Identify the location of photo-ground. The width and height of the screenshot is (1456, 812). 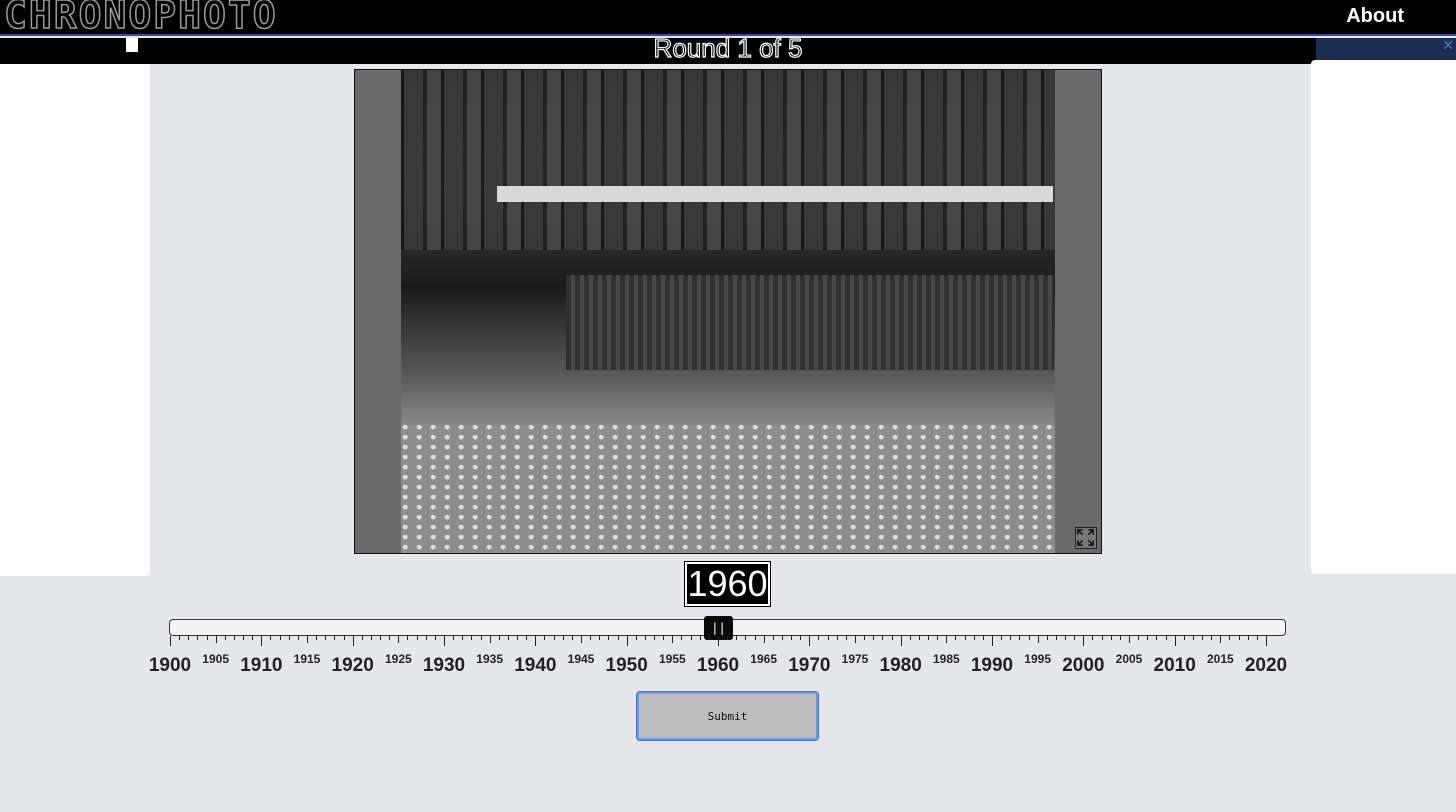
(728, 489).